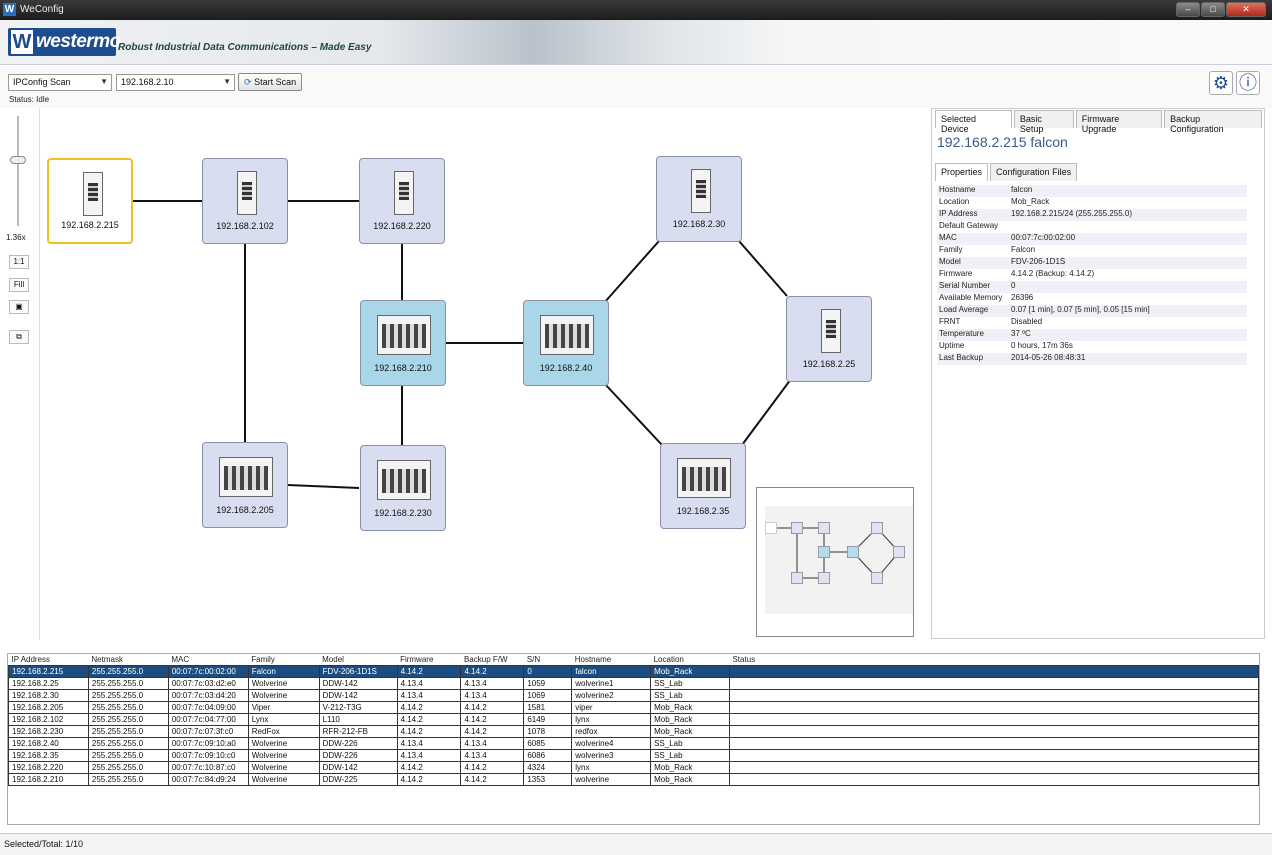 Image resolution: width=1272 pixels, height=855 pixels. What do you see at coordinates (208, 743) in the screenshot?
I see `table-cell: 00:07:7c:09:10:a0` at bounding box center [208, 743].